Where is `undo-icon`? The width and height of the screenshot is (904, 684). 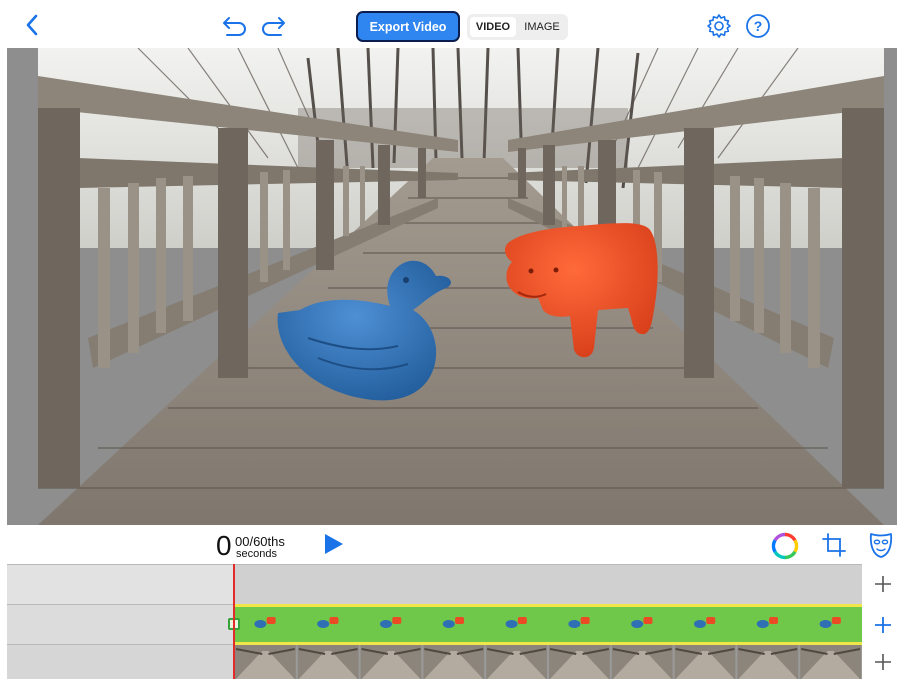 undo-icon is located at coordinates (235, 26).